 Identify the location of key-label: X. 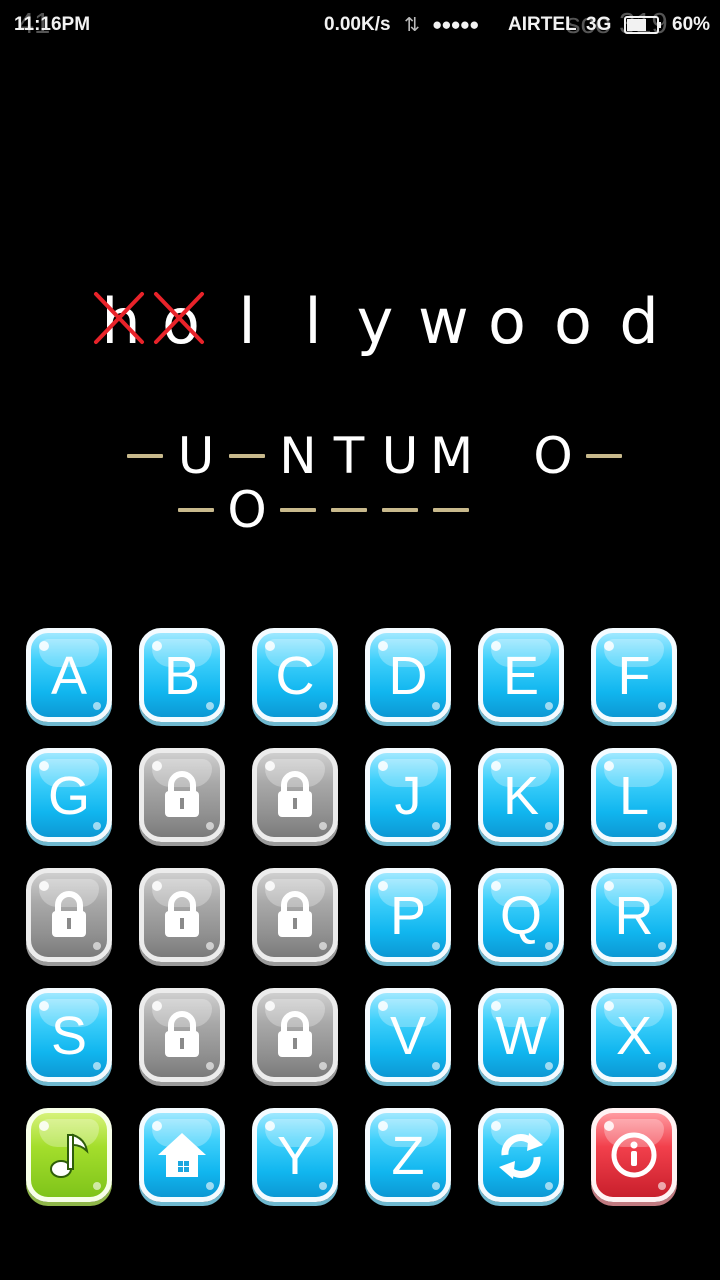
(634, 1036).